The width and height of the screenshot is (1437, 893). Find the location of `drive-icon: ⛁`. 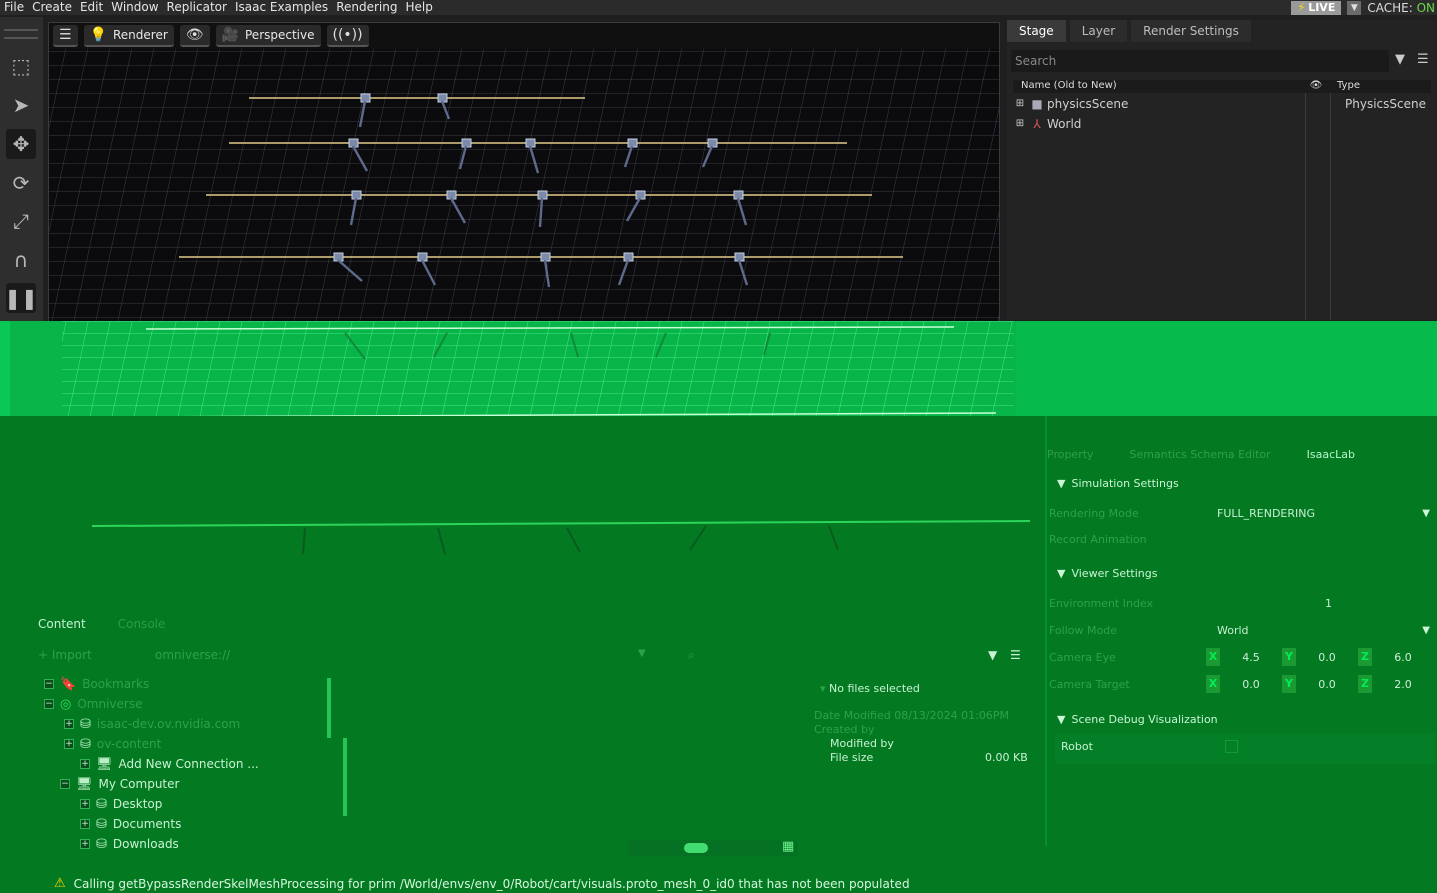

drive-icon: ⛁ is located at coordinates (101, 824).